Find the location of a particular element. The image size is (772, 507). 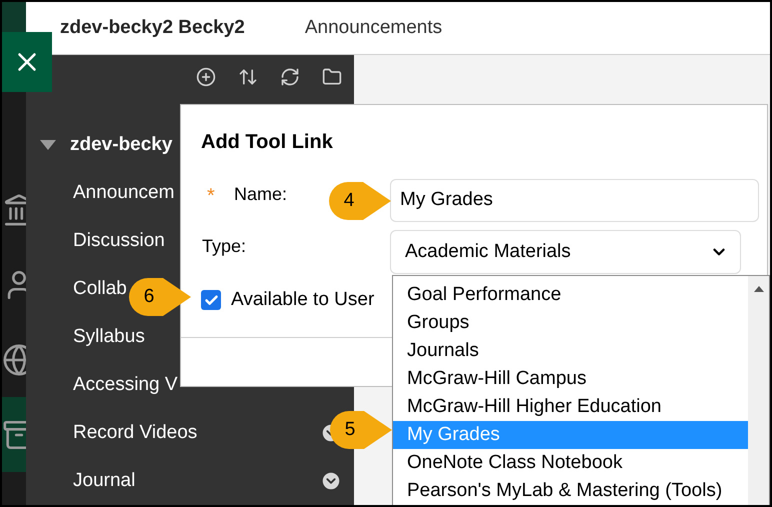

checkbox-label: Available to User is located at coordinates (302, 300).